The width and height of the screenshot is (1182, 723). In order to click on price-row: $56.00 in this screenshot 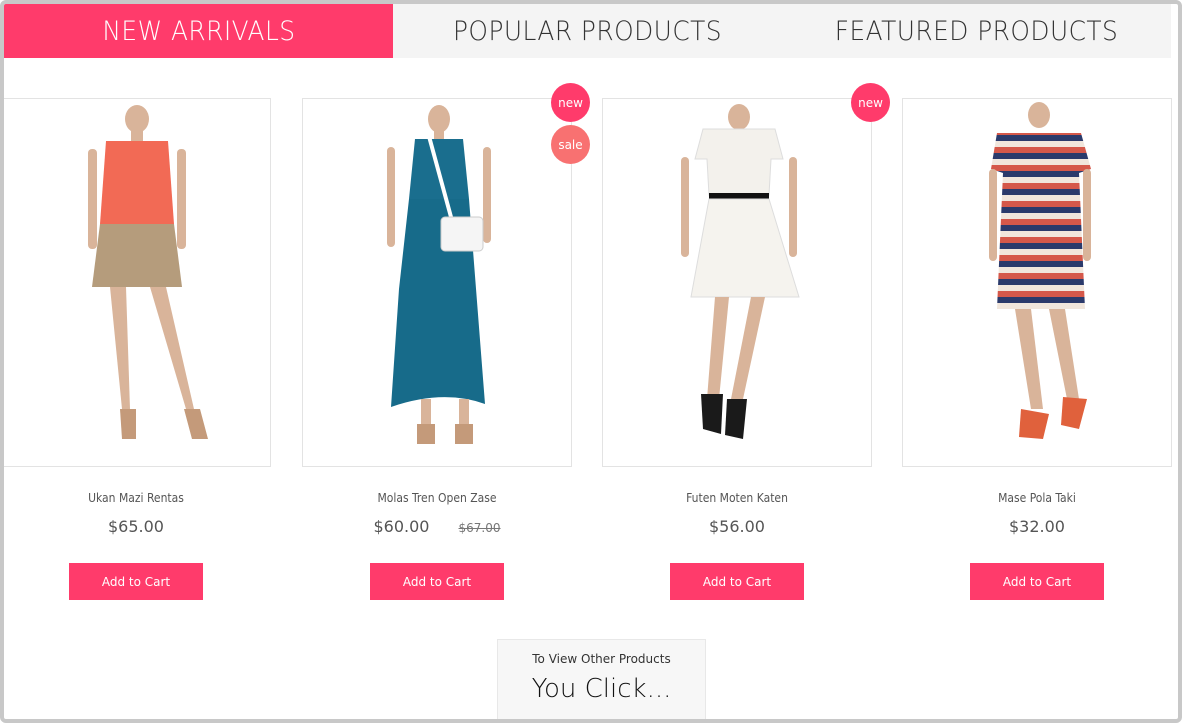, I will do `click(737, 528)`.